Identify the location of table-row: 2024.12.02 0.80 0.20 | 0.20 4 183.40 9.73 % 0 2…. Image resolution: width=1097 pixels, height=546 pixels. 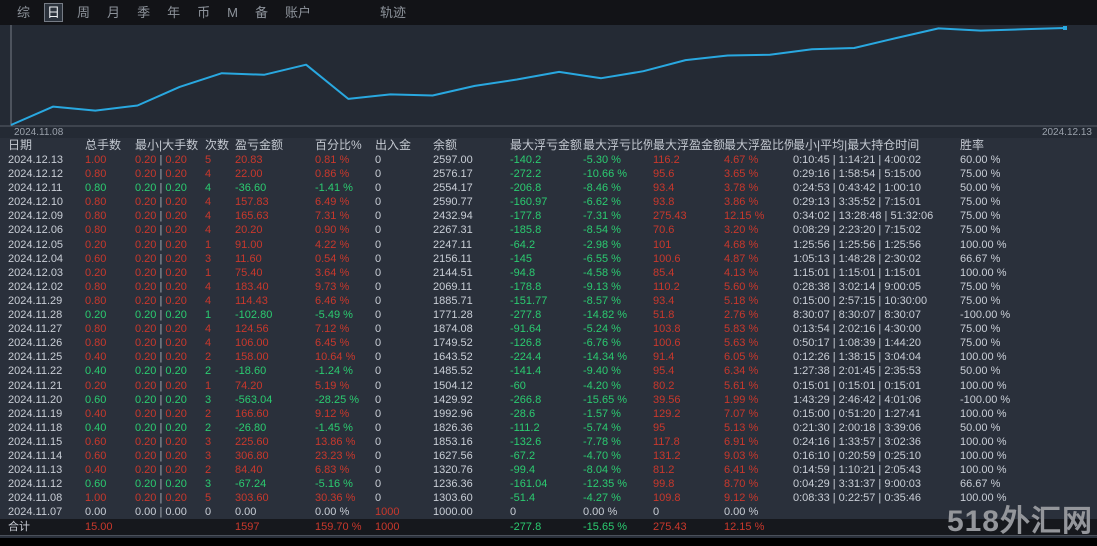
(548, 287).